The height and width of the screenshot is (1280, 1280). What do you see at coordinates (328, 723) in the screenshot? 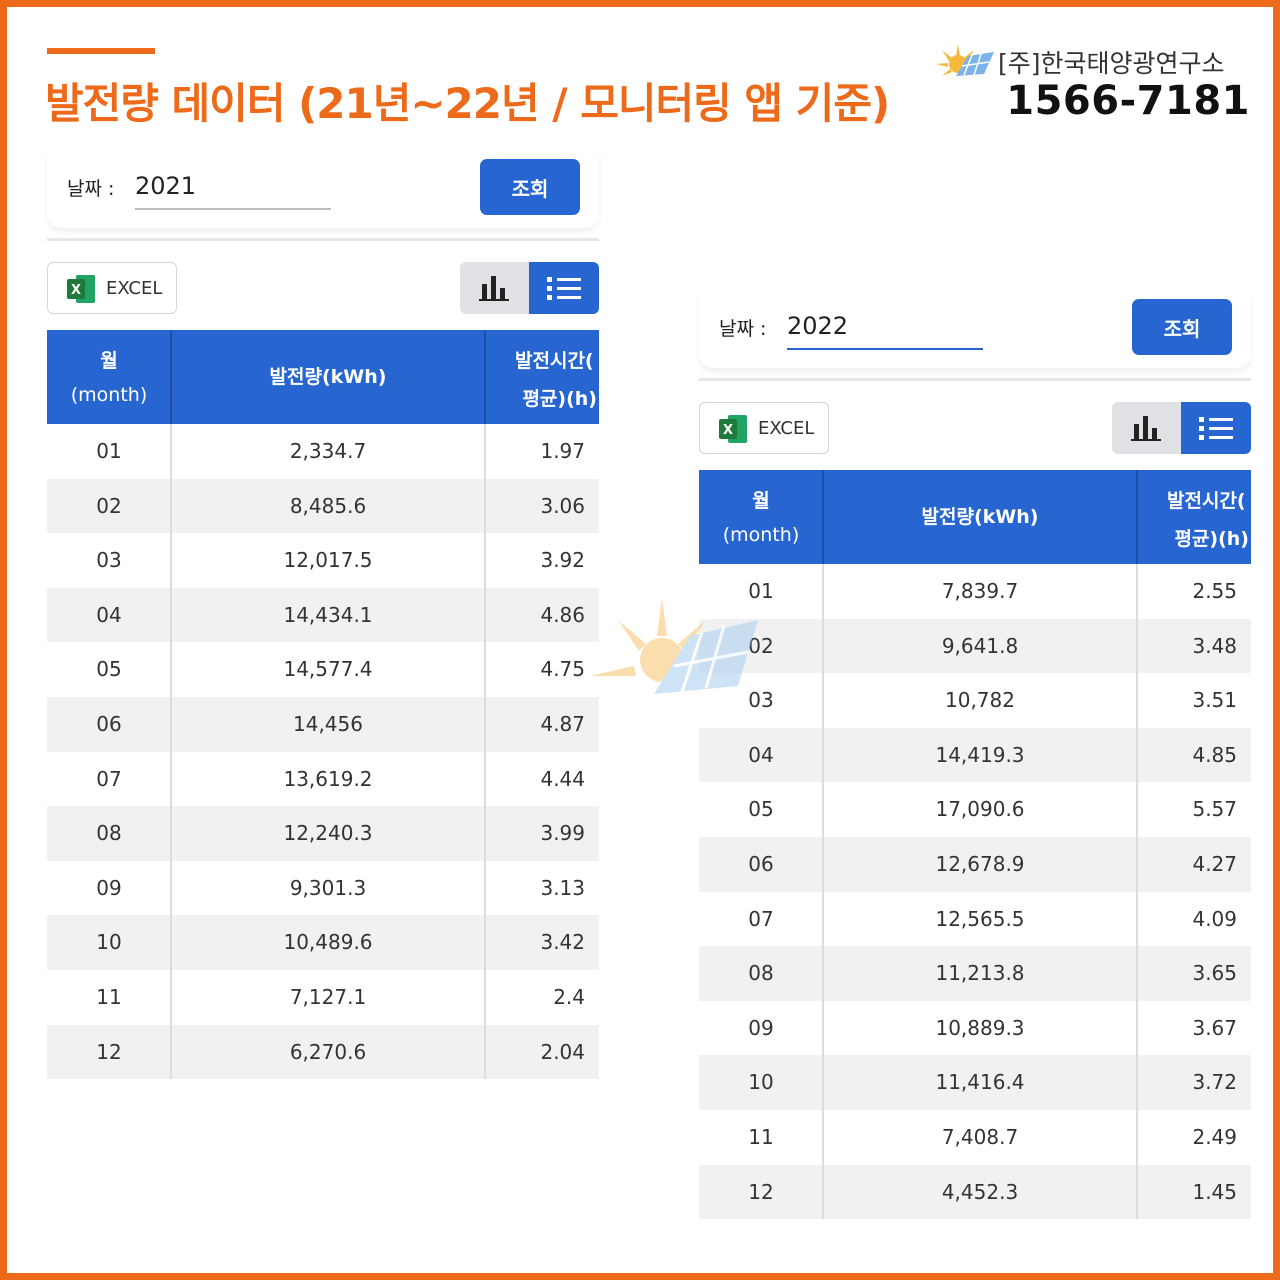
I see `energy-cell: 14,456` at bounding box center [328, 723].